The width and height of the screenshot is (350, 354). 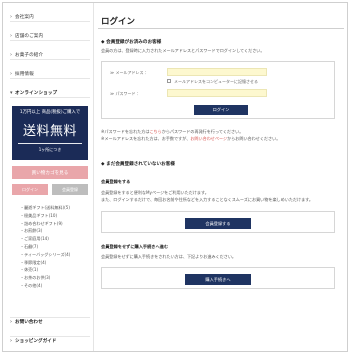 What do you see at coordinates (146, 138) in the screenshot?
I see `note-text: ※メールアドレスを忘れた方は、お手数ですが、` at bounding box center [146, 138].